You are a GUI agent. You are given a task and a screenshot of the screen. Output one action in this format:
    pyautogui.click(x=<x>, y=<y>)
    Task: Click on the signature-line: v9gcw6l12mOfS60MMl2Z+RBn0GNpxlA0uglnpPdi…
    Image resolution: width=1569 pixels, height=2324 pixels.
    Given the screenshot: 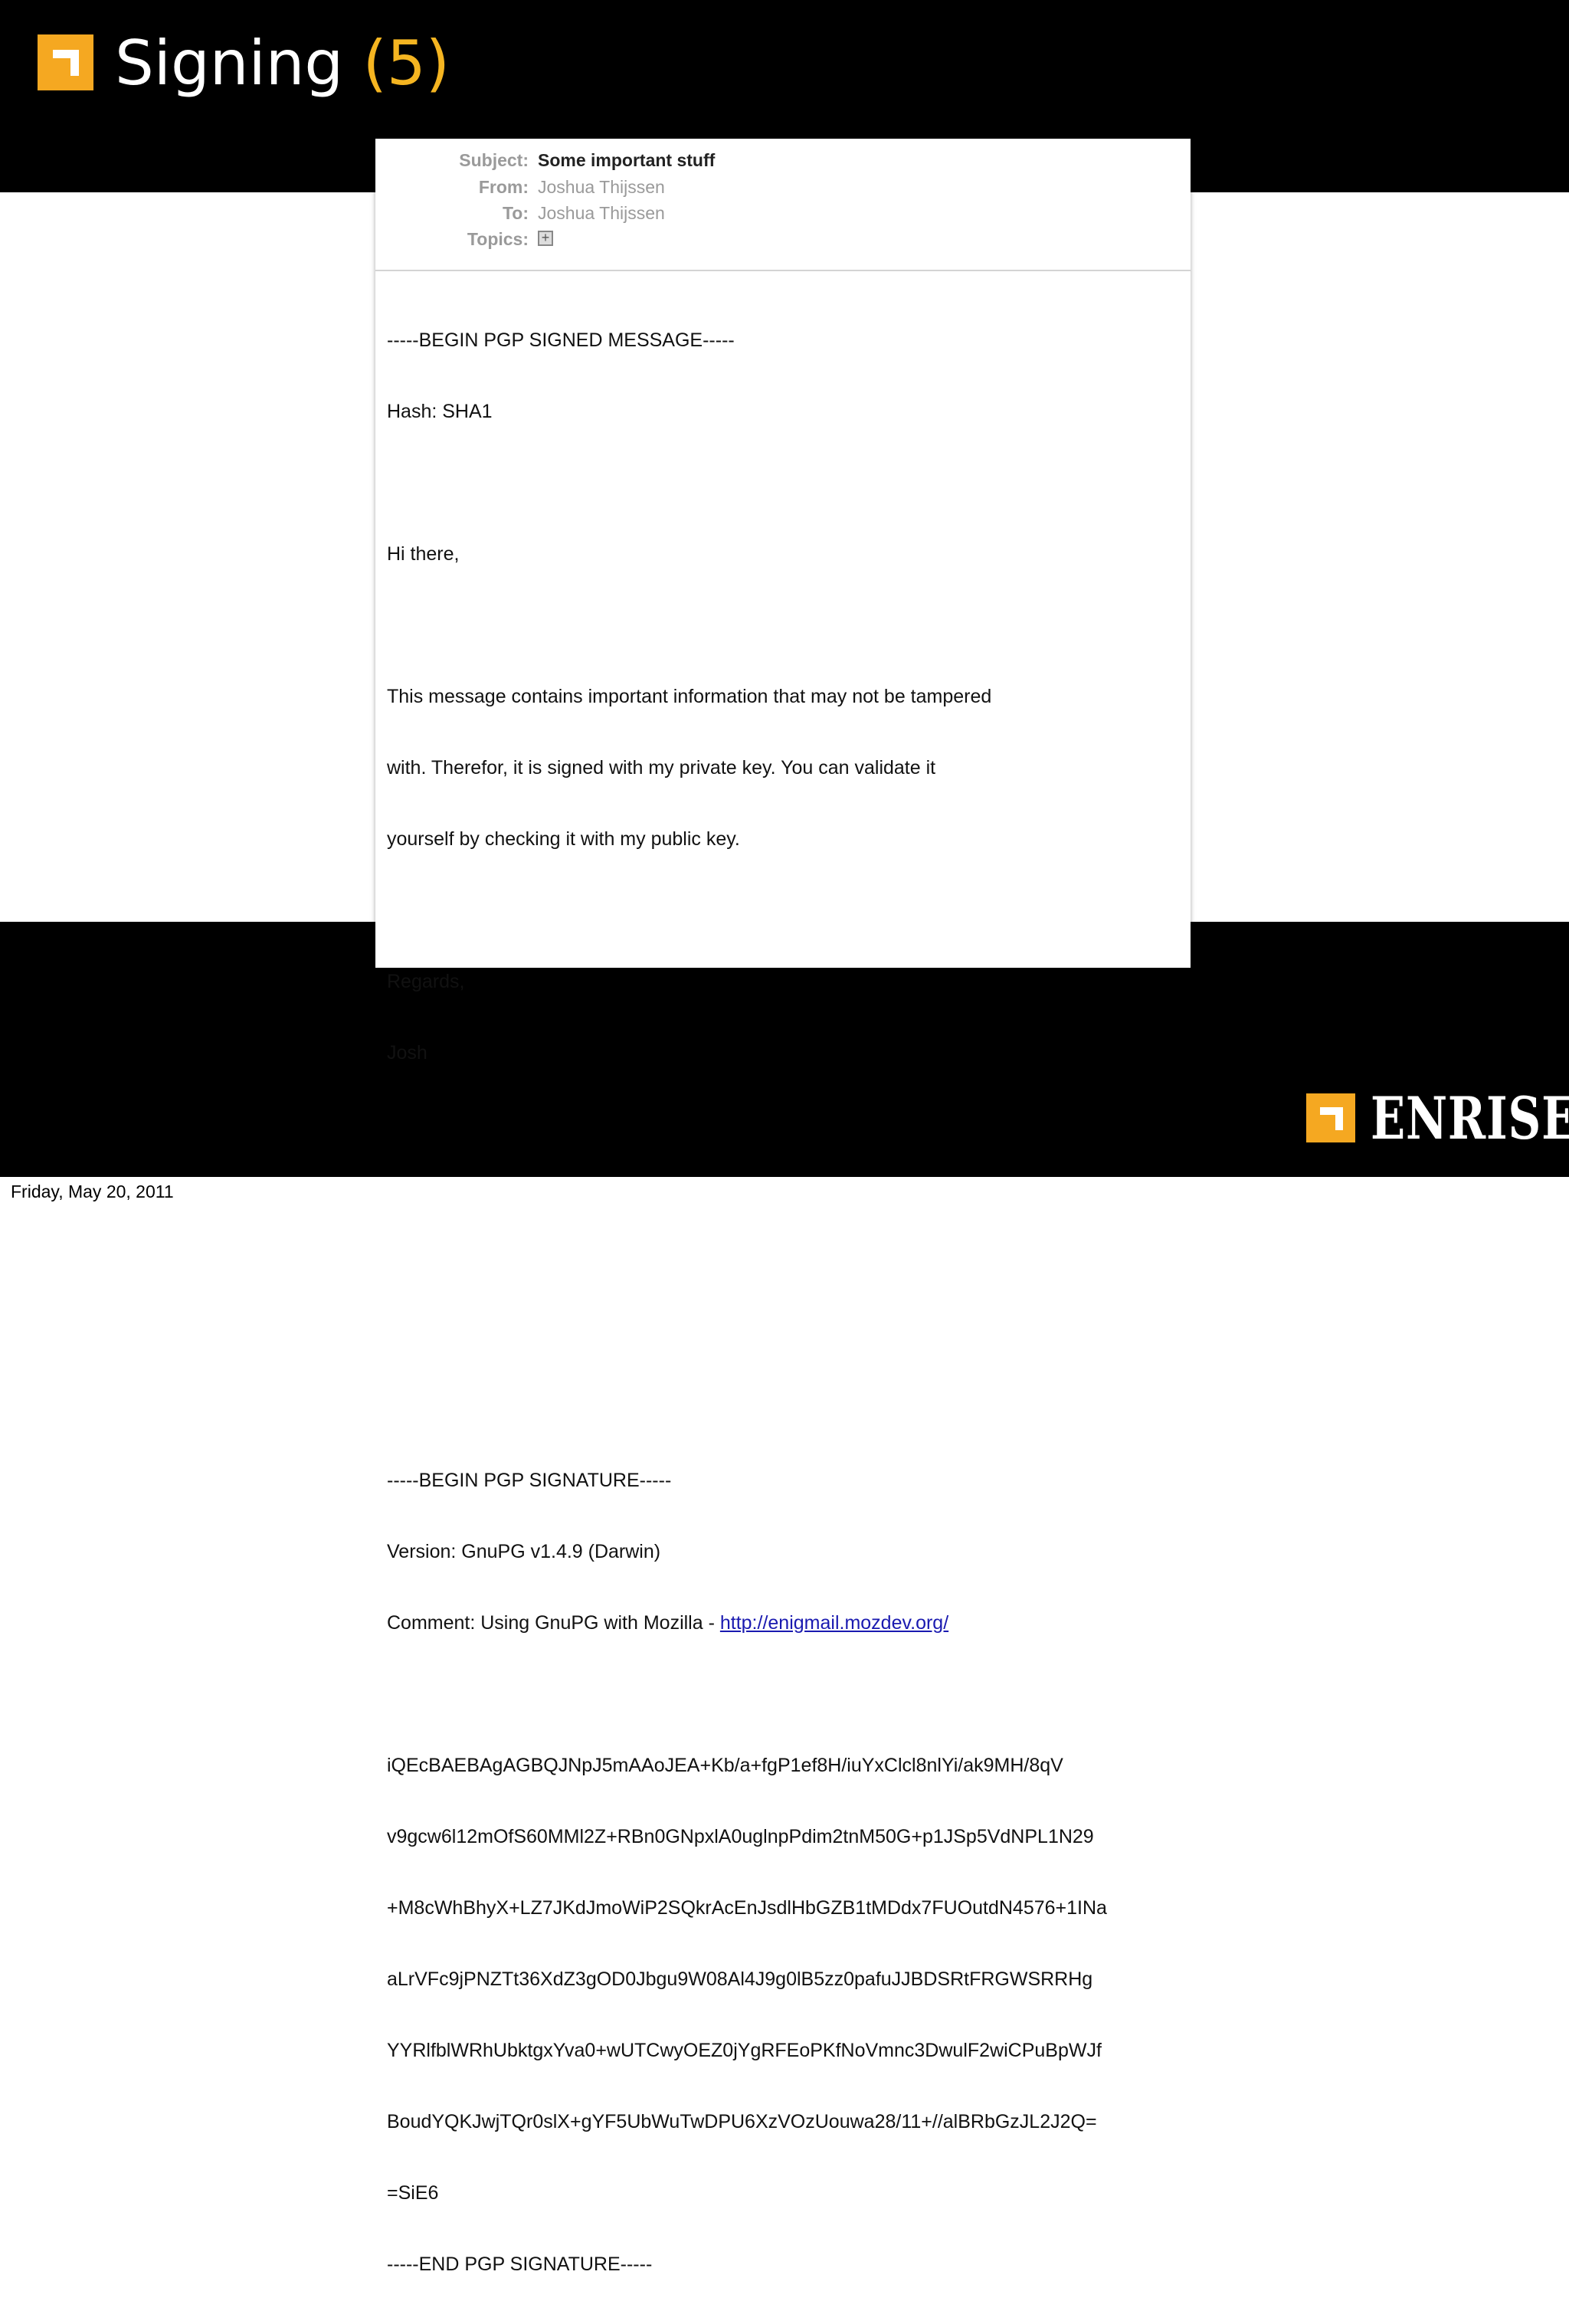 What is the action you would take?
    pyautogui.click(x=740, y=1836)
    